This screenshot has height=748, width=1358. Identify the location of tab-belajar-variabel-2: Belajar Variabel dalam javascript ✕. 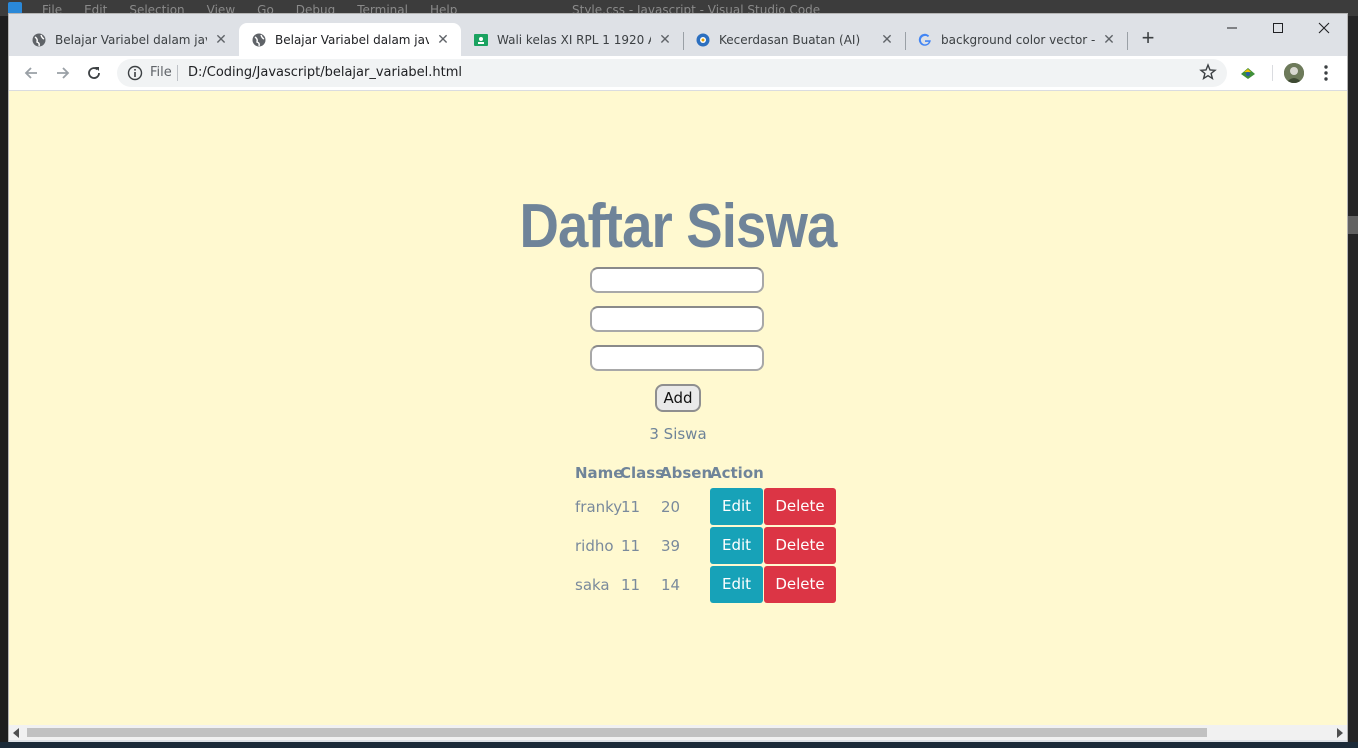
(350, 39).